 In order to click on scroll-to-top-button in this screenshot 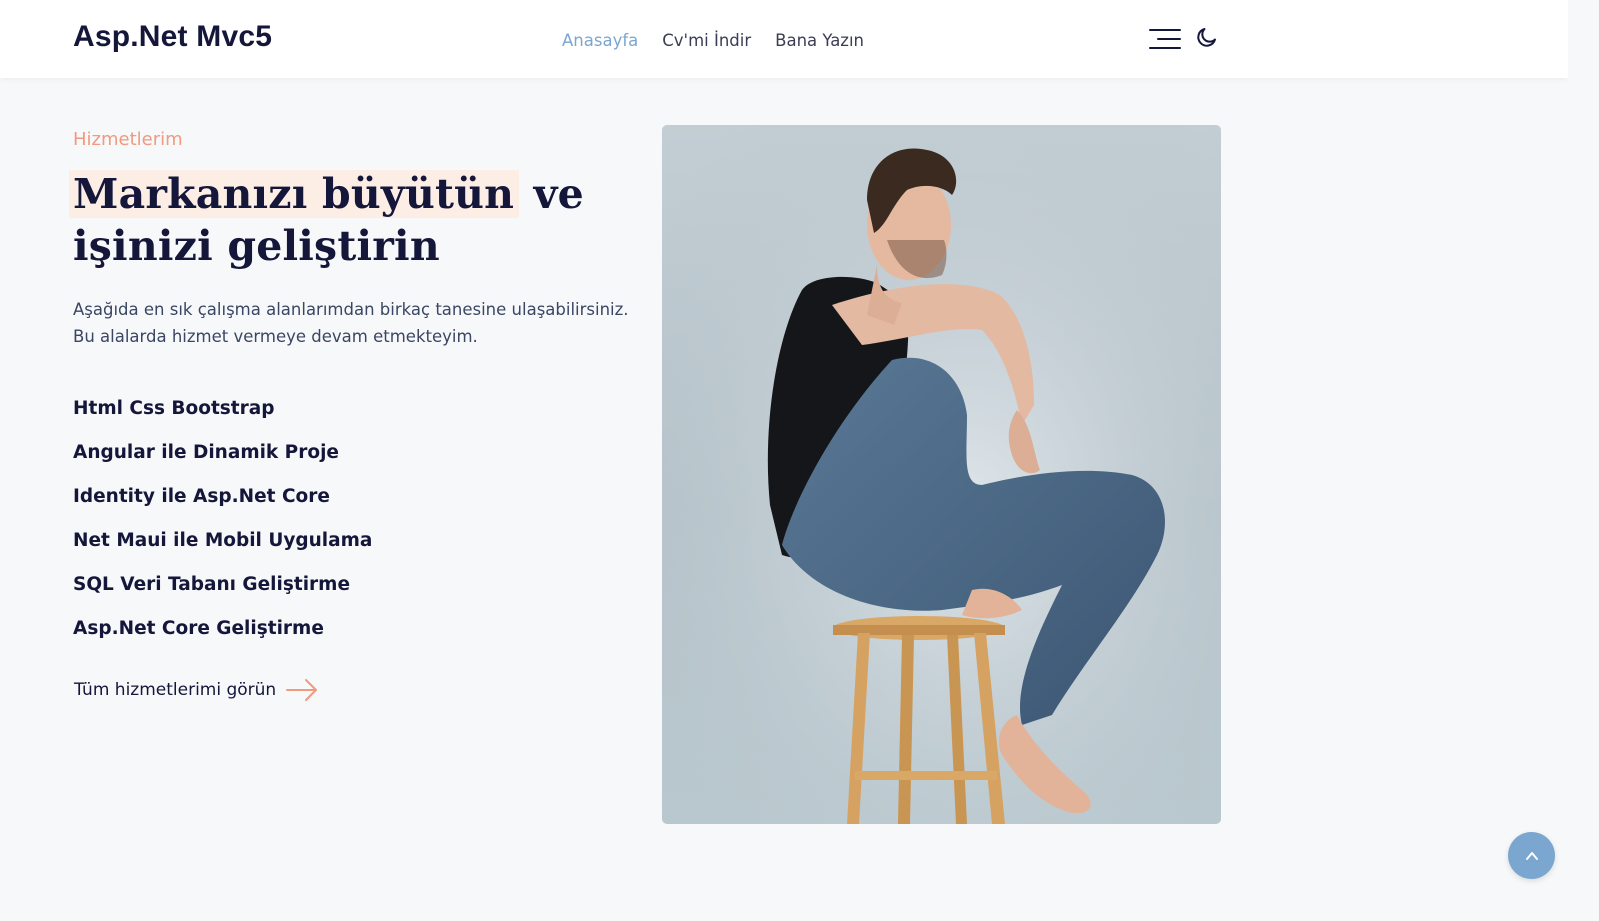, I will do `click(1531, 855)`.